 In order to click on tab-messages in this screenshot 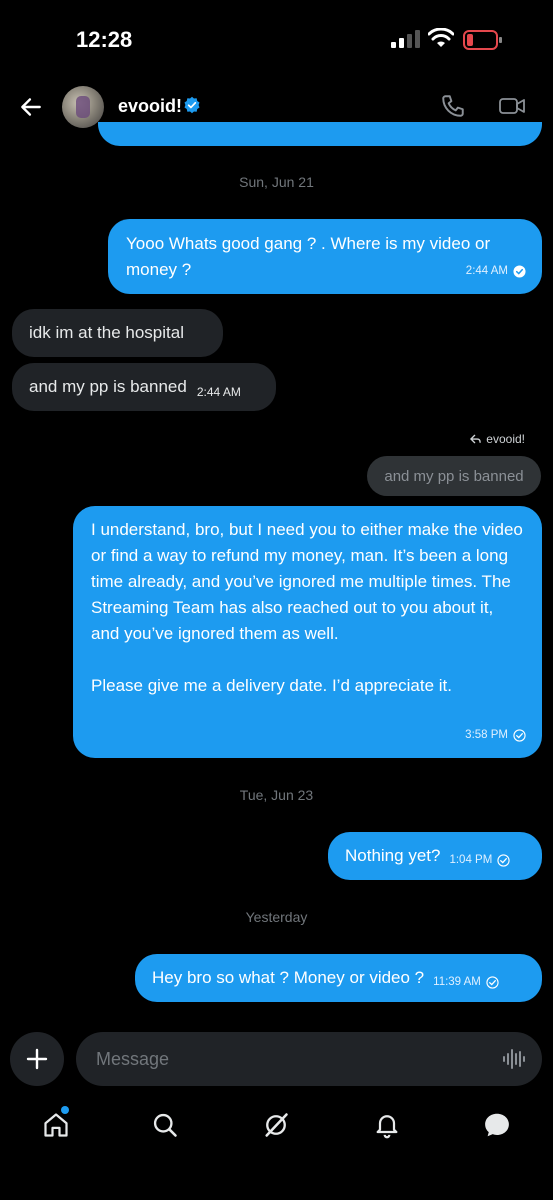, I will do `click(497, 1125)`.